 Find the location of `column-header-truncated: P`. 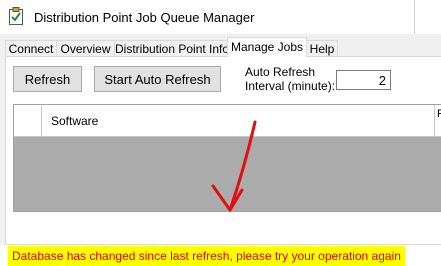

column-header-truncated: P is located at coordinates (439, 114).